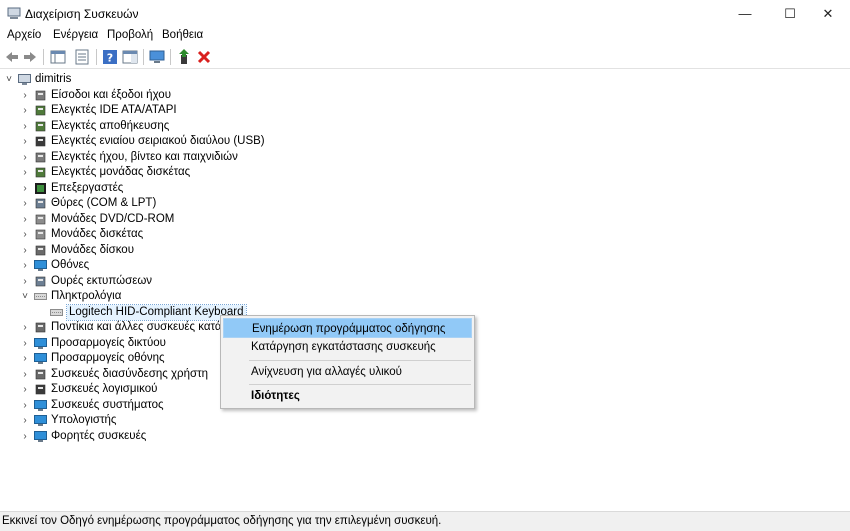 The width and height of the screenshot is (850, 531). Describe the element at coordinates (828, 13) in the screenshot. I see `close-button: ✕` at that location.